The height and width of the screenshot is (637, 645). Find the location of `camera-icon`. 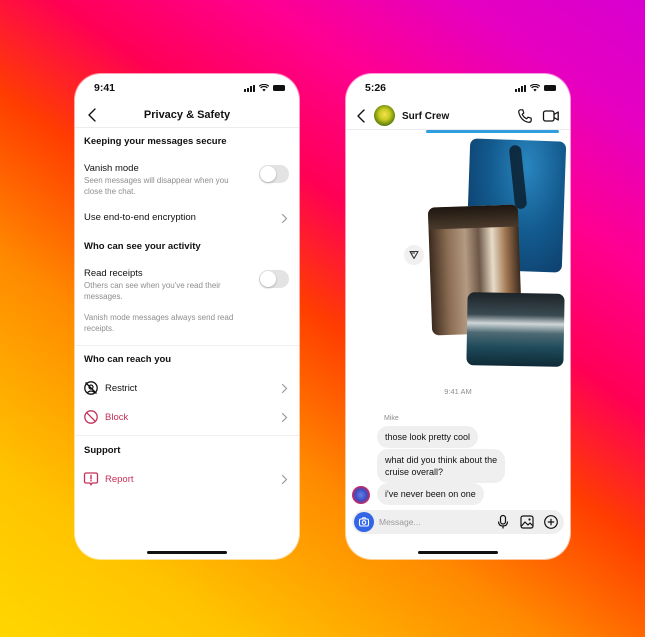

camera-icon is located at coordinates (364, 522).